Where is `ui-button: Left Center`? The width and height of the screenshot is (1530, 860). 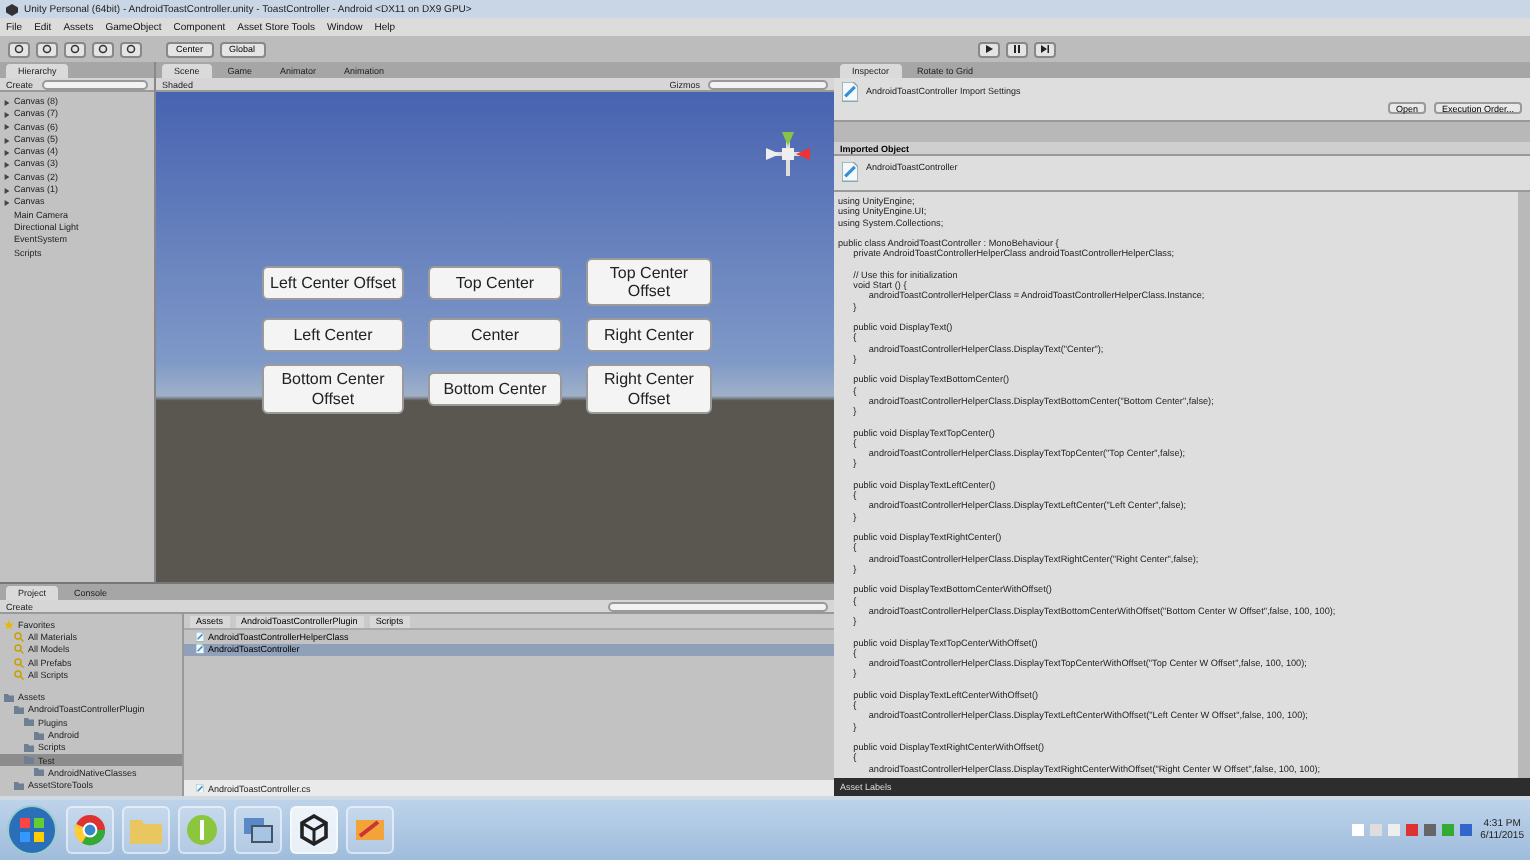
ui-button: Left Center is located at coordinates (333, 335).